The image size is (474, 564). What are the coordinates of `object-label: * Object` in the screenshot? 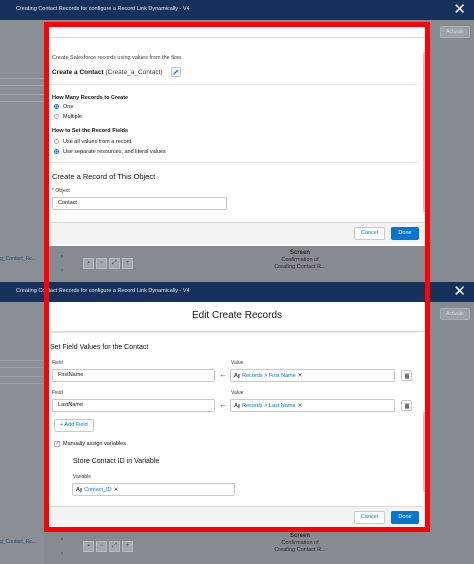 It's located at (61, 191).